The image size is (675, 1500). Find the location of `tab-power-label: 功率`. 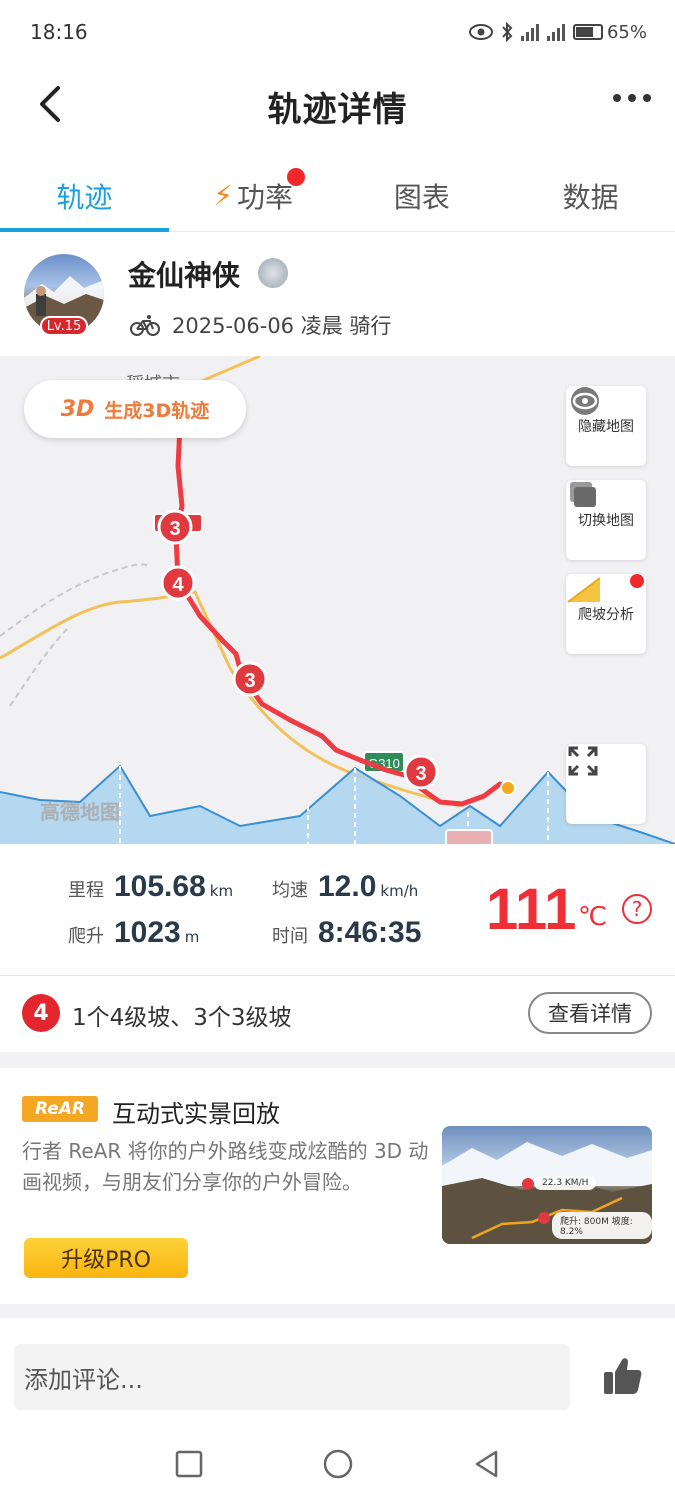

tab-power-label: 功率 is located at coordinates (264, 197).